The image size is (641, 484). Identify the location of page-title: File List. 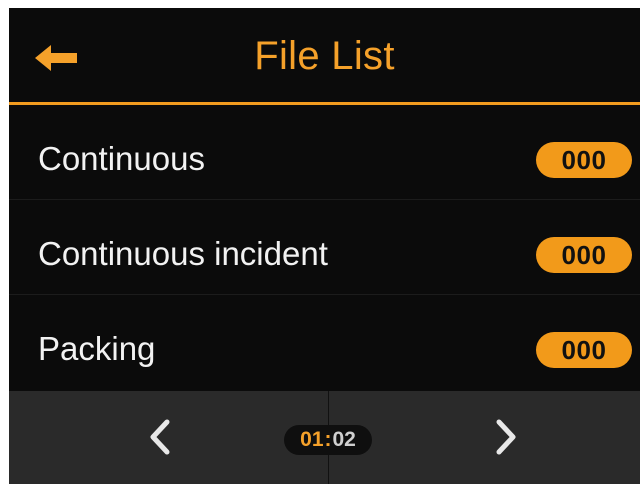
(324, 56).